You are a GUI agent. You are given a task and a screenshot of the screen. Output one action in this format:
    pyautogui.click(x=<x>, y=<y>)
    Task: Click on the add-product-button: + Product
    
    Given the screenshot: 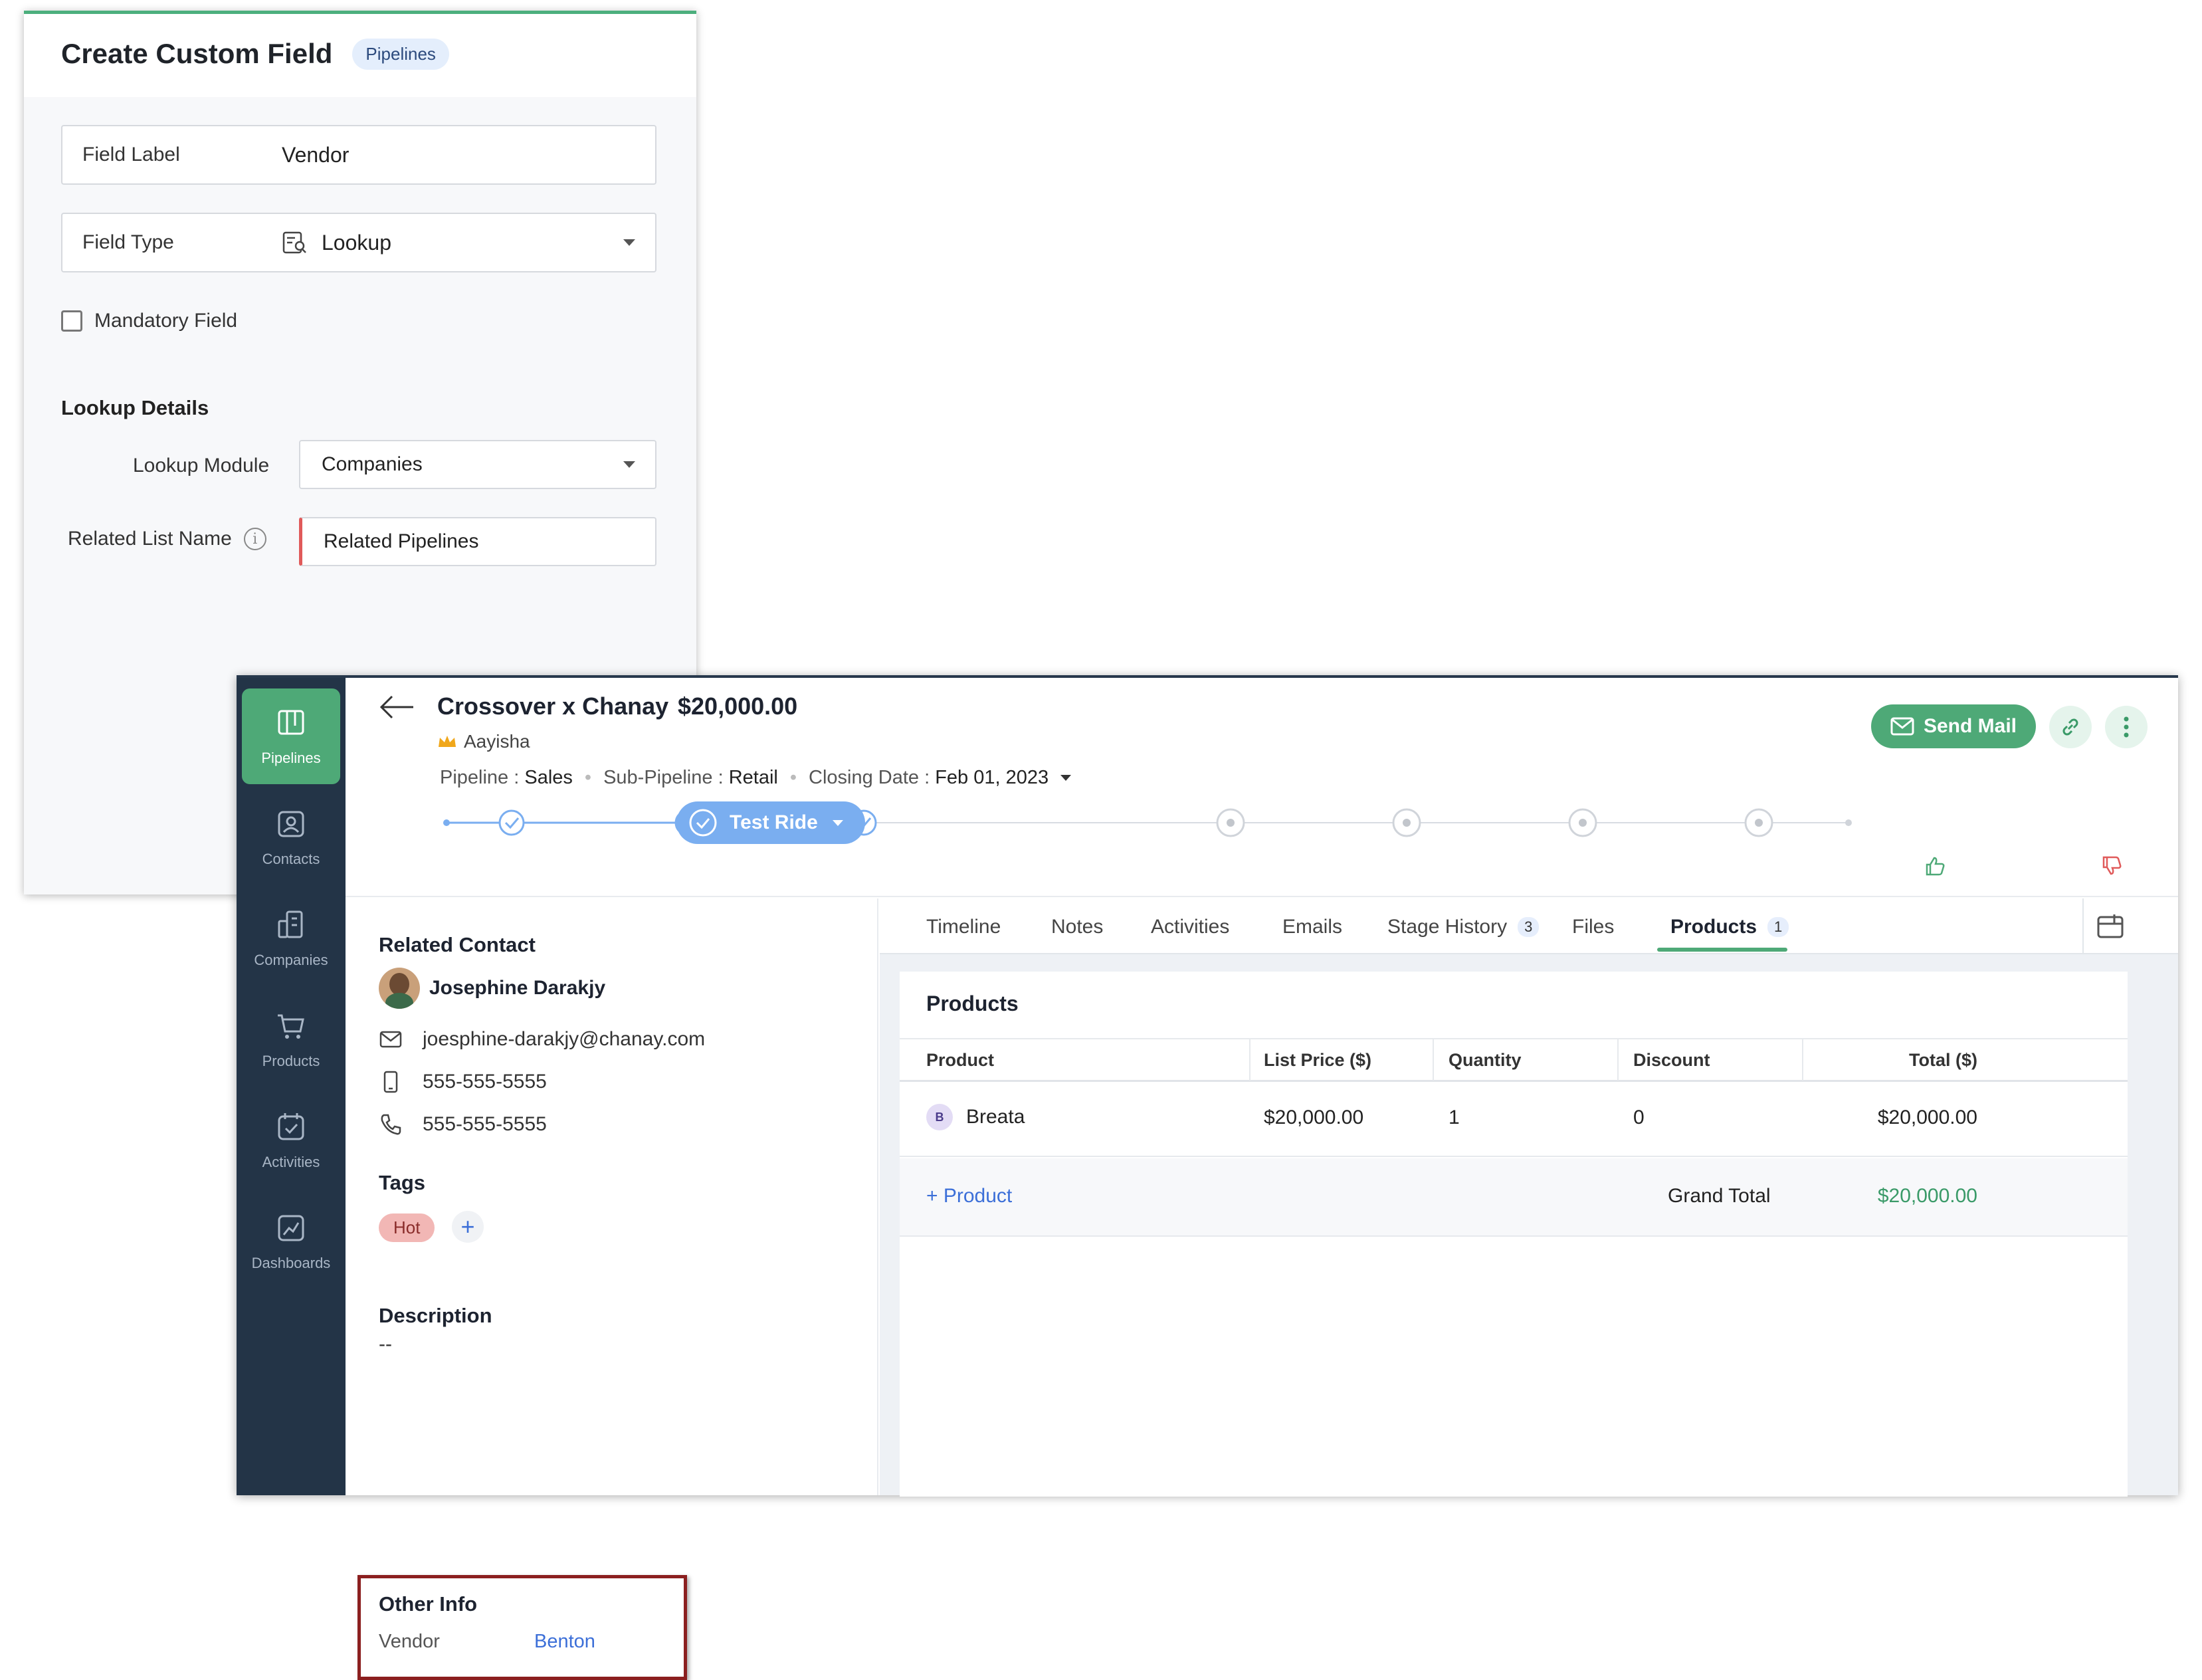 What is the action you would take?
    pyautogui.click(x=969, y=1196)
    